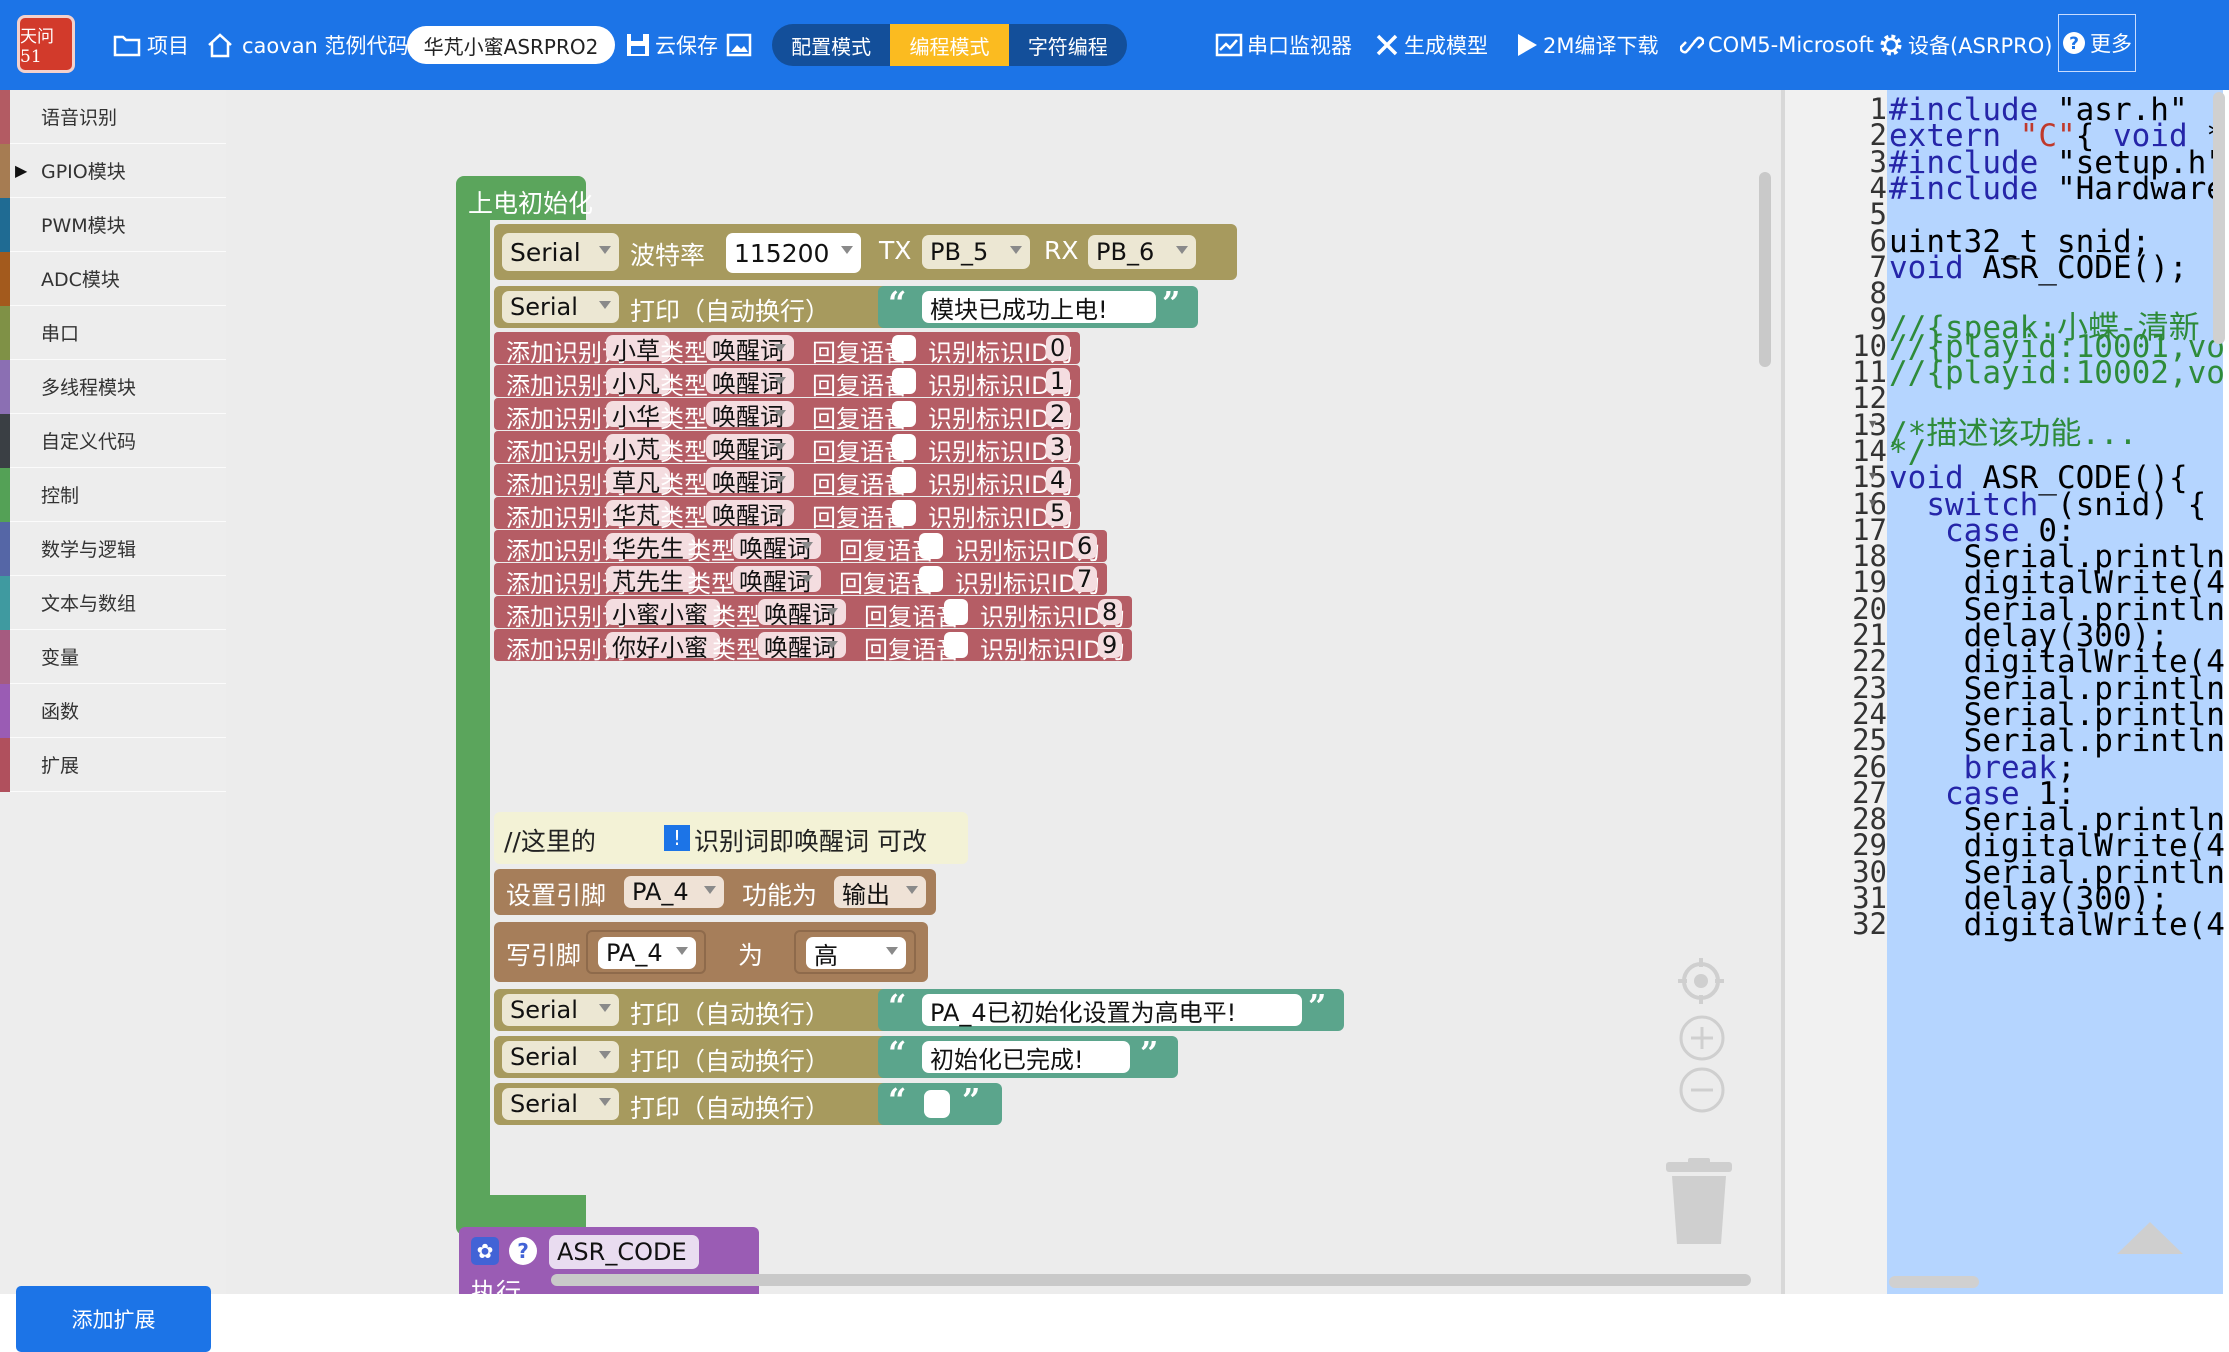 The image size is (2229, 1352). Describe the element at coordinates (511, 45) in the screenshot. I see `board-selector: 华芃小蜜ASRPRO2` at that location.